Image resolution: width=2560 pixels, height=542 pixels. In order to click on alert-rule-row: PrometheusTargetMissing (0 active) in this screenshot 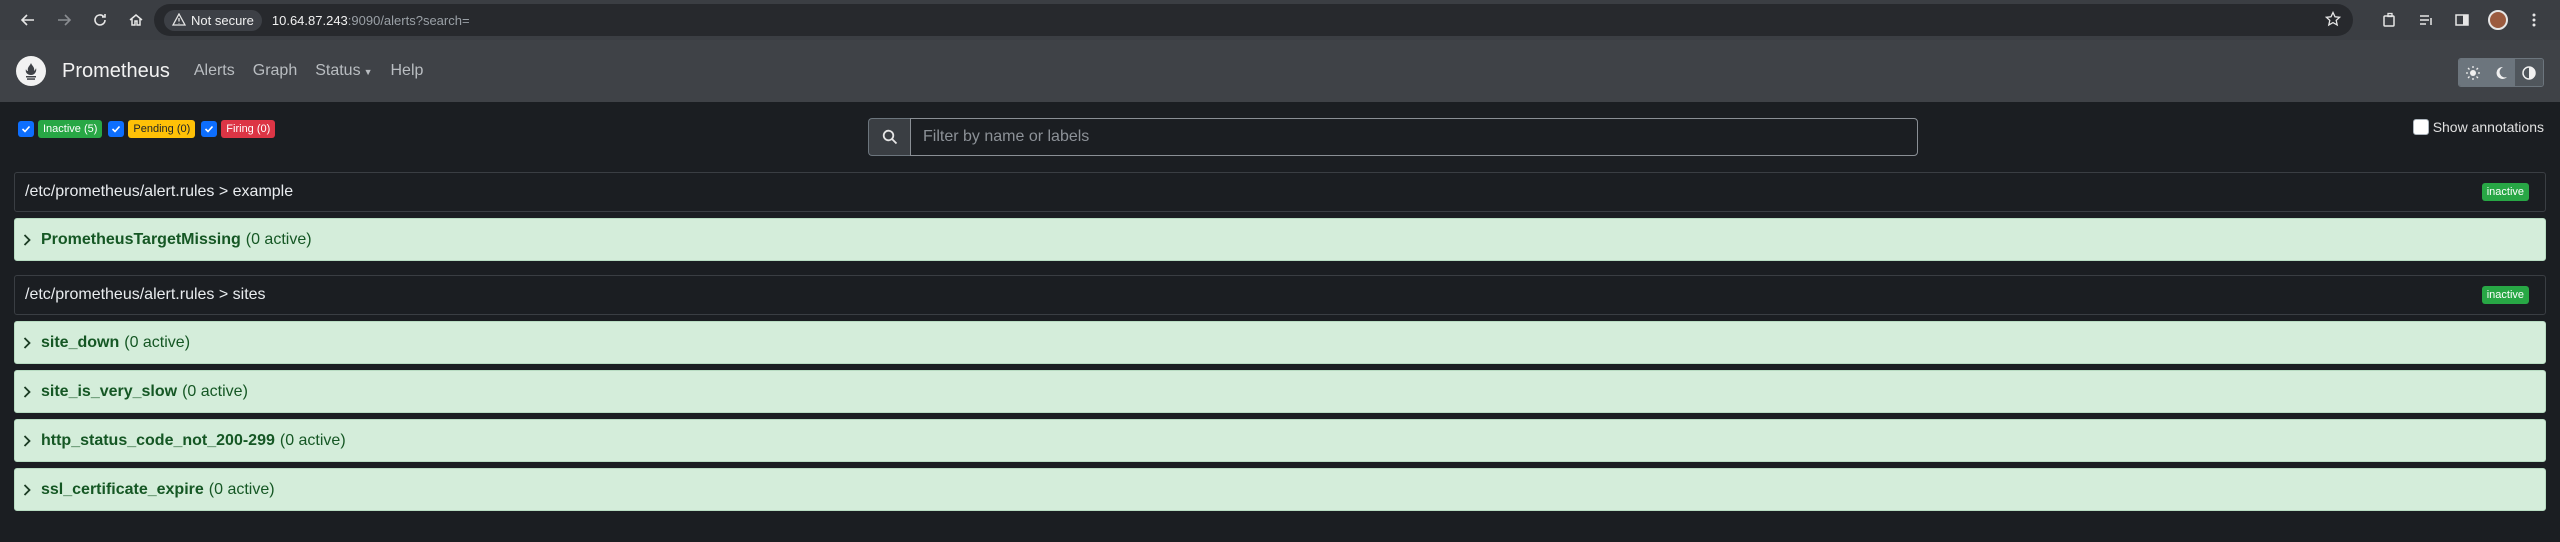, I will do `click(1280, 239)`.